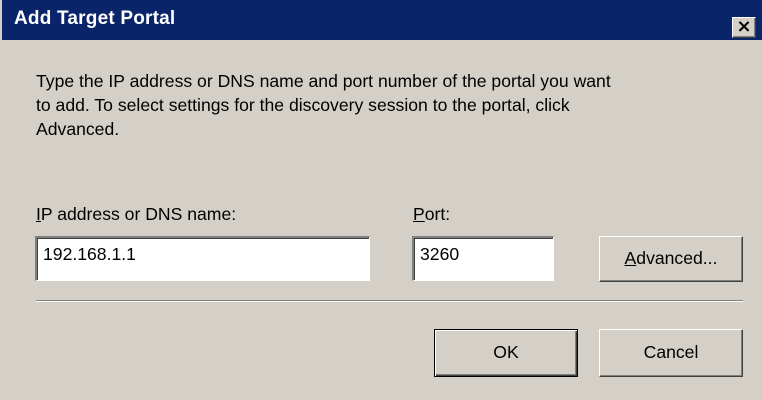  I want to click on port-field, so click(483, 258).